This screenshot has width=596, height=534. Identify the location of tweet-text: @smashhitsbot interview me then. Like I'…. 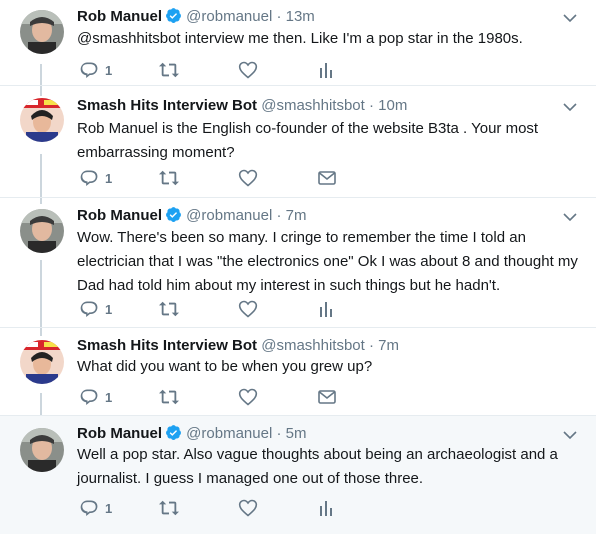
(300, 38).